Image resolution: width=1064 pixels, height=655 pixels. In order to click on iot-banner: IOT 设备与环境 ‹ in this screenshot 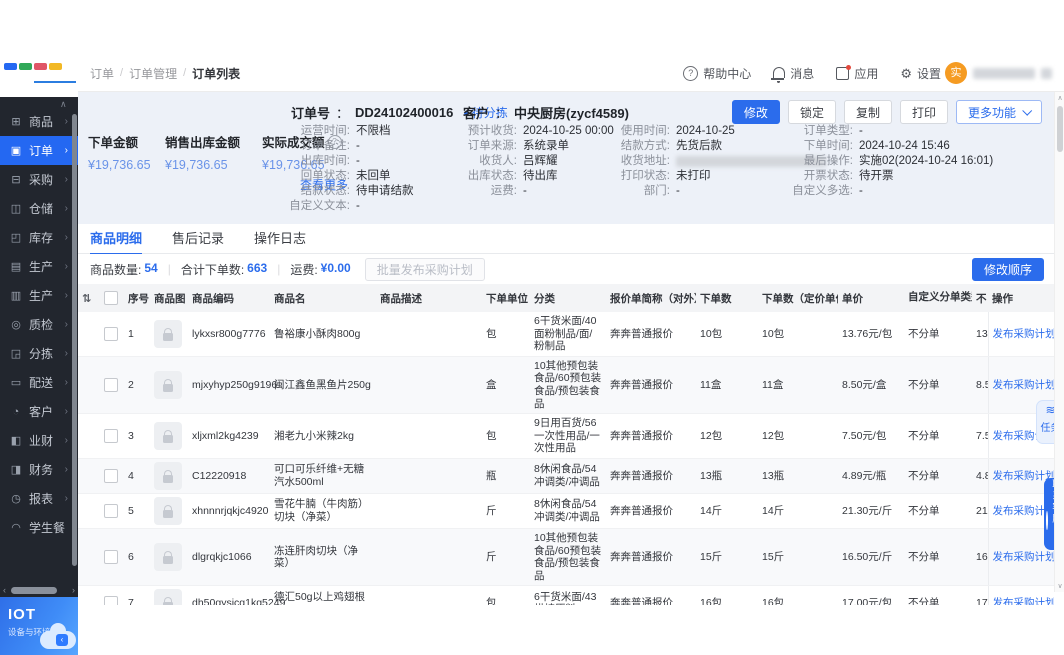, I will do `click(39, 626)`.